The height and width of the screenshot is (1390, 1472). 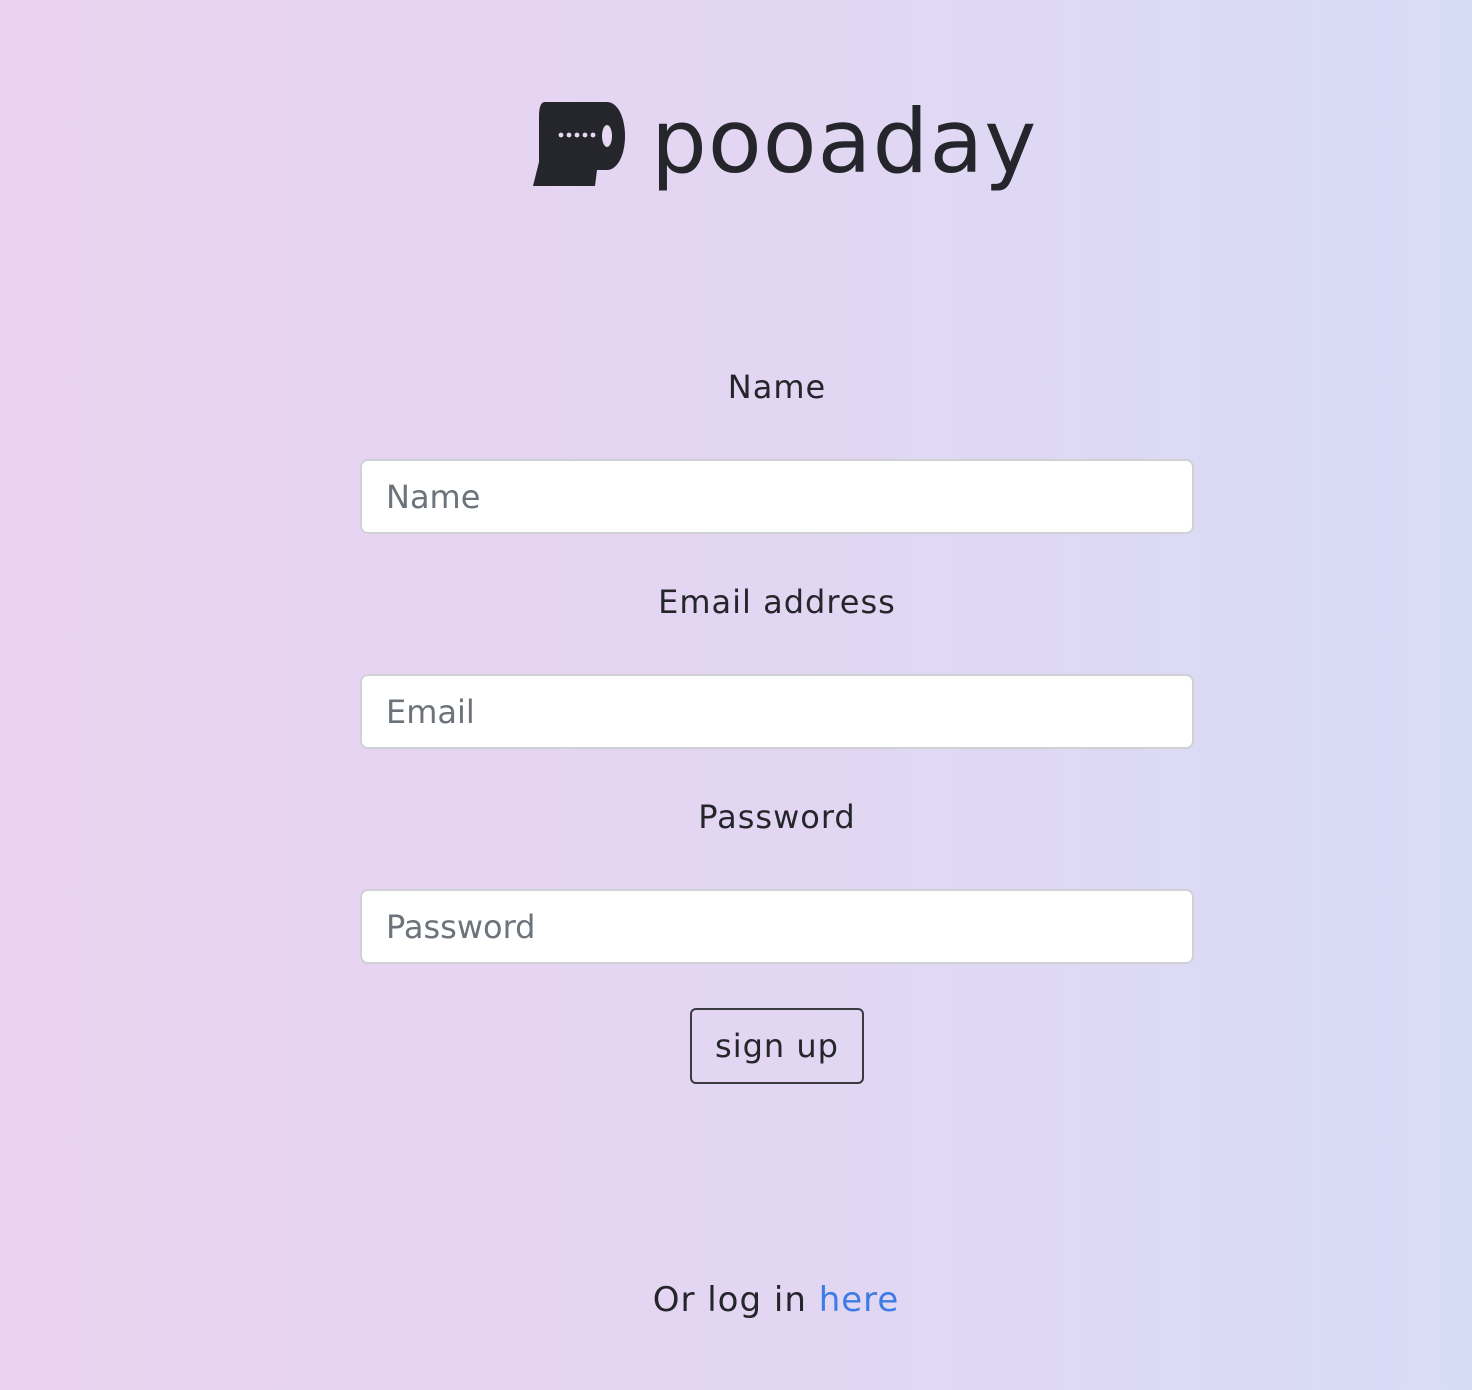 I want to click on login-prompt: Or log in here, so click(x=736, y=1300).